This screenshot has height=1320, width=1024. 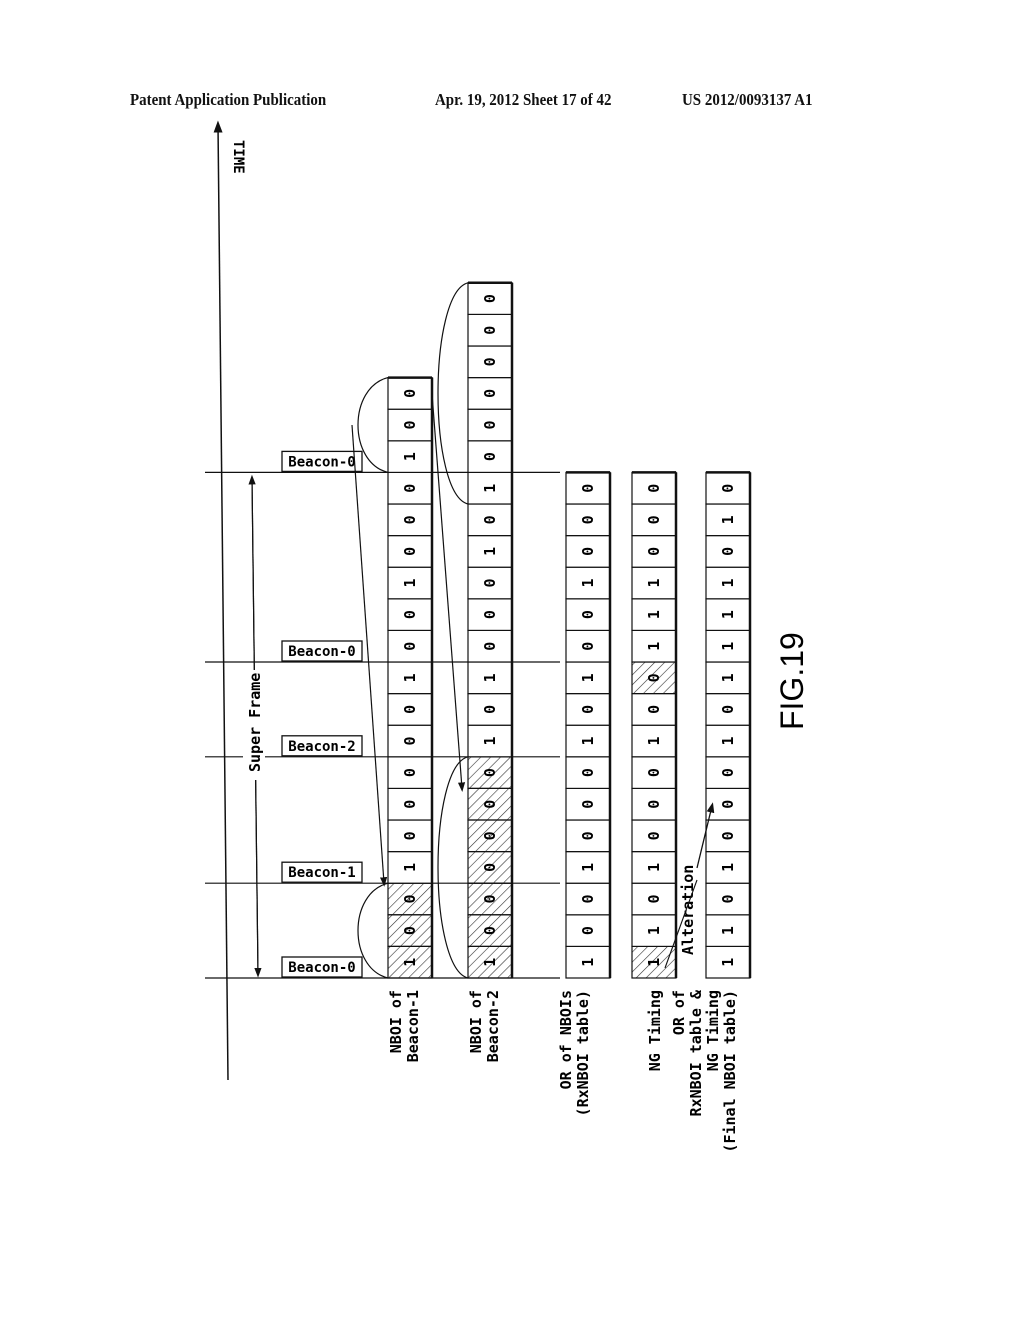 What do you see at coordinates (410, 677) in the screenshot?
I see `nboi-row: 1 0 0 1 0 0 0 0 0 1 0 0 1 0 0 0 1 0 0` at bounding box center [410, 677].